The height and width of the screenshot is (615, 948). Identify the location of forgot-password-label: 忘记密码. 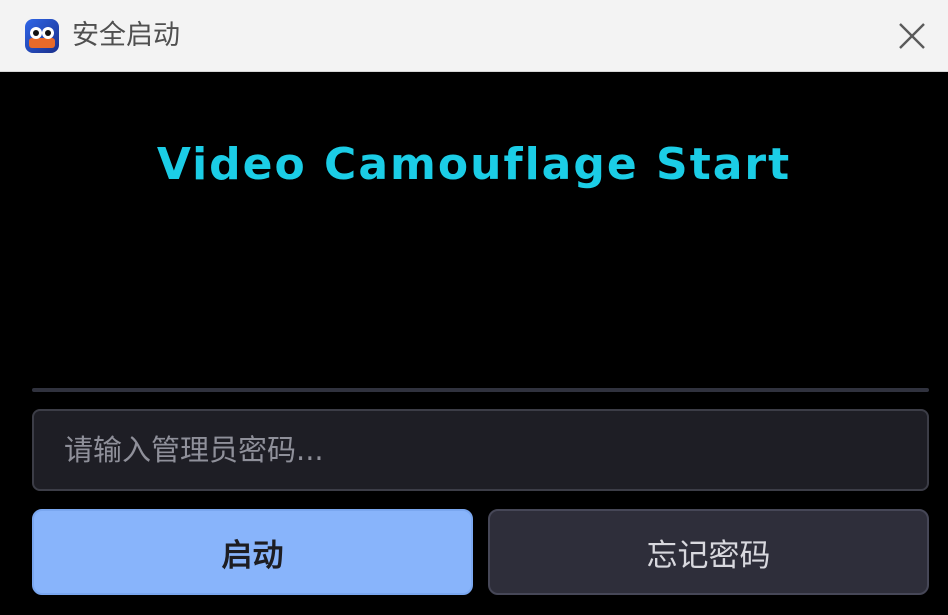
(708, 555).